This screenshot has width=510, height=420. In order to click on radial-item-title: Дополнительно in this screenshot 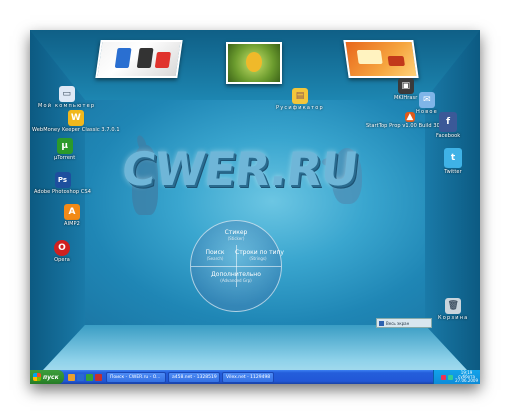, I will do `click(236, 274)`.